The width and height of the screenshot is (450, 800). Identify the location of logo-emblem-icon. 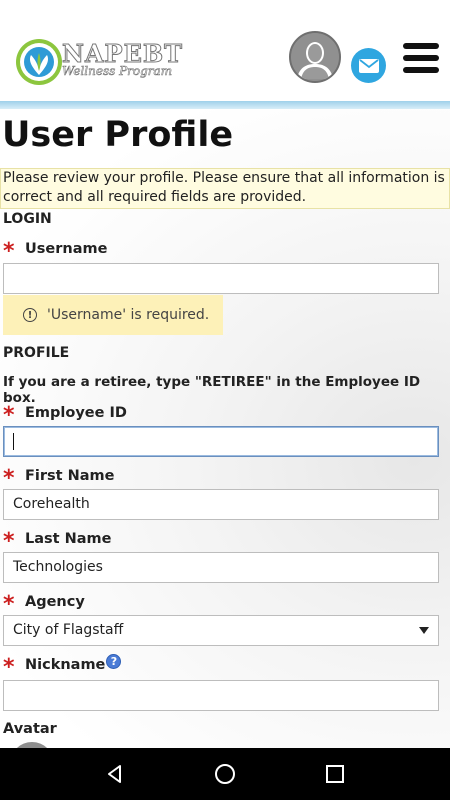
(39, 62).